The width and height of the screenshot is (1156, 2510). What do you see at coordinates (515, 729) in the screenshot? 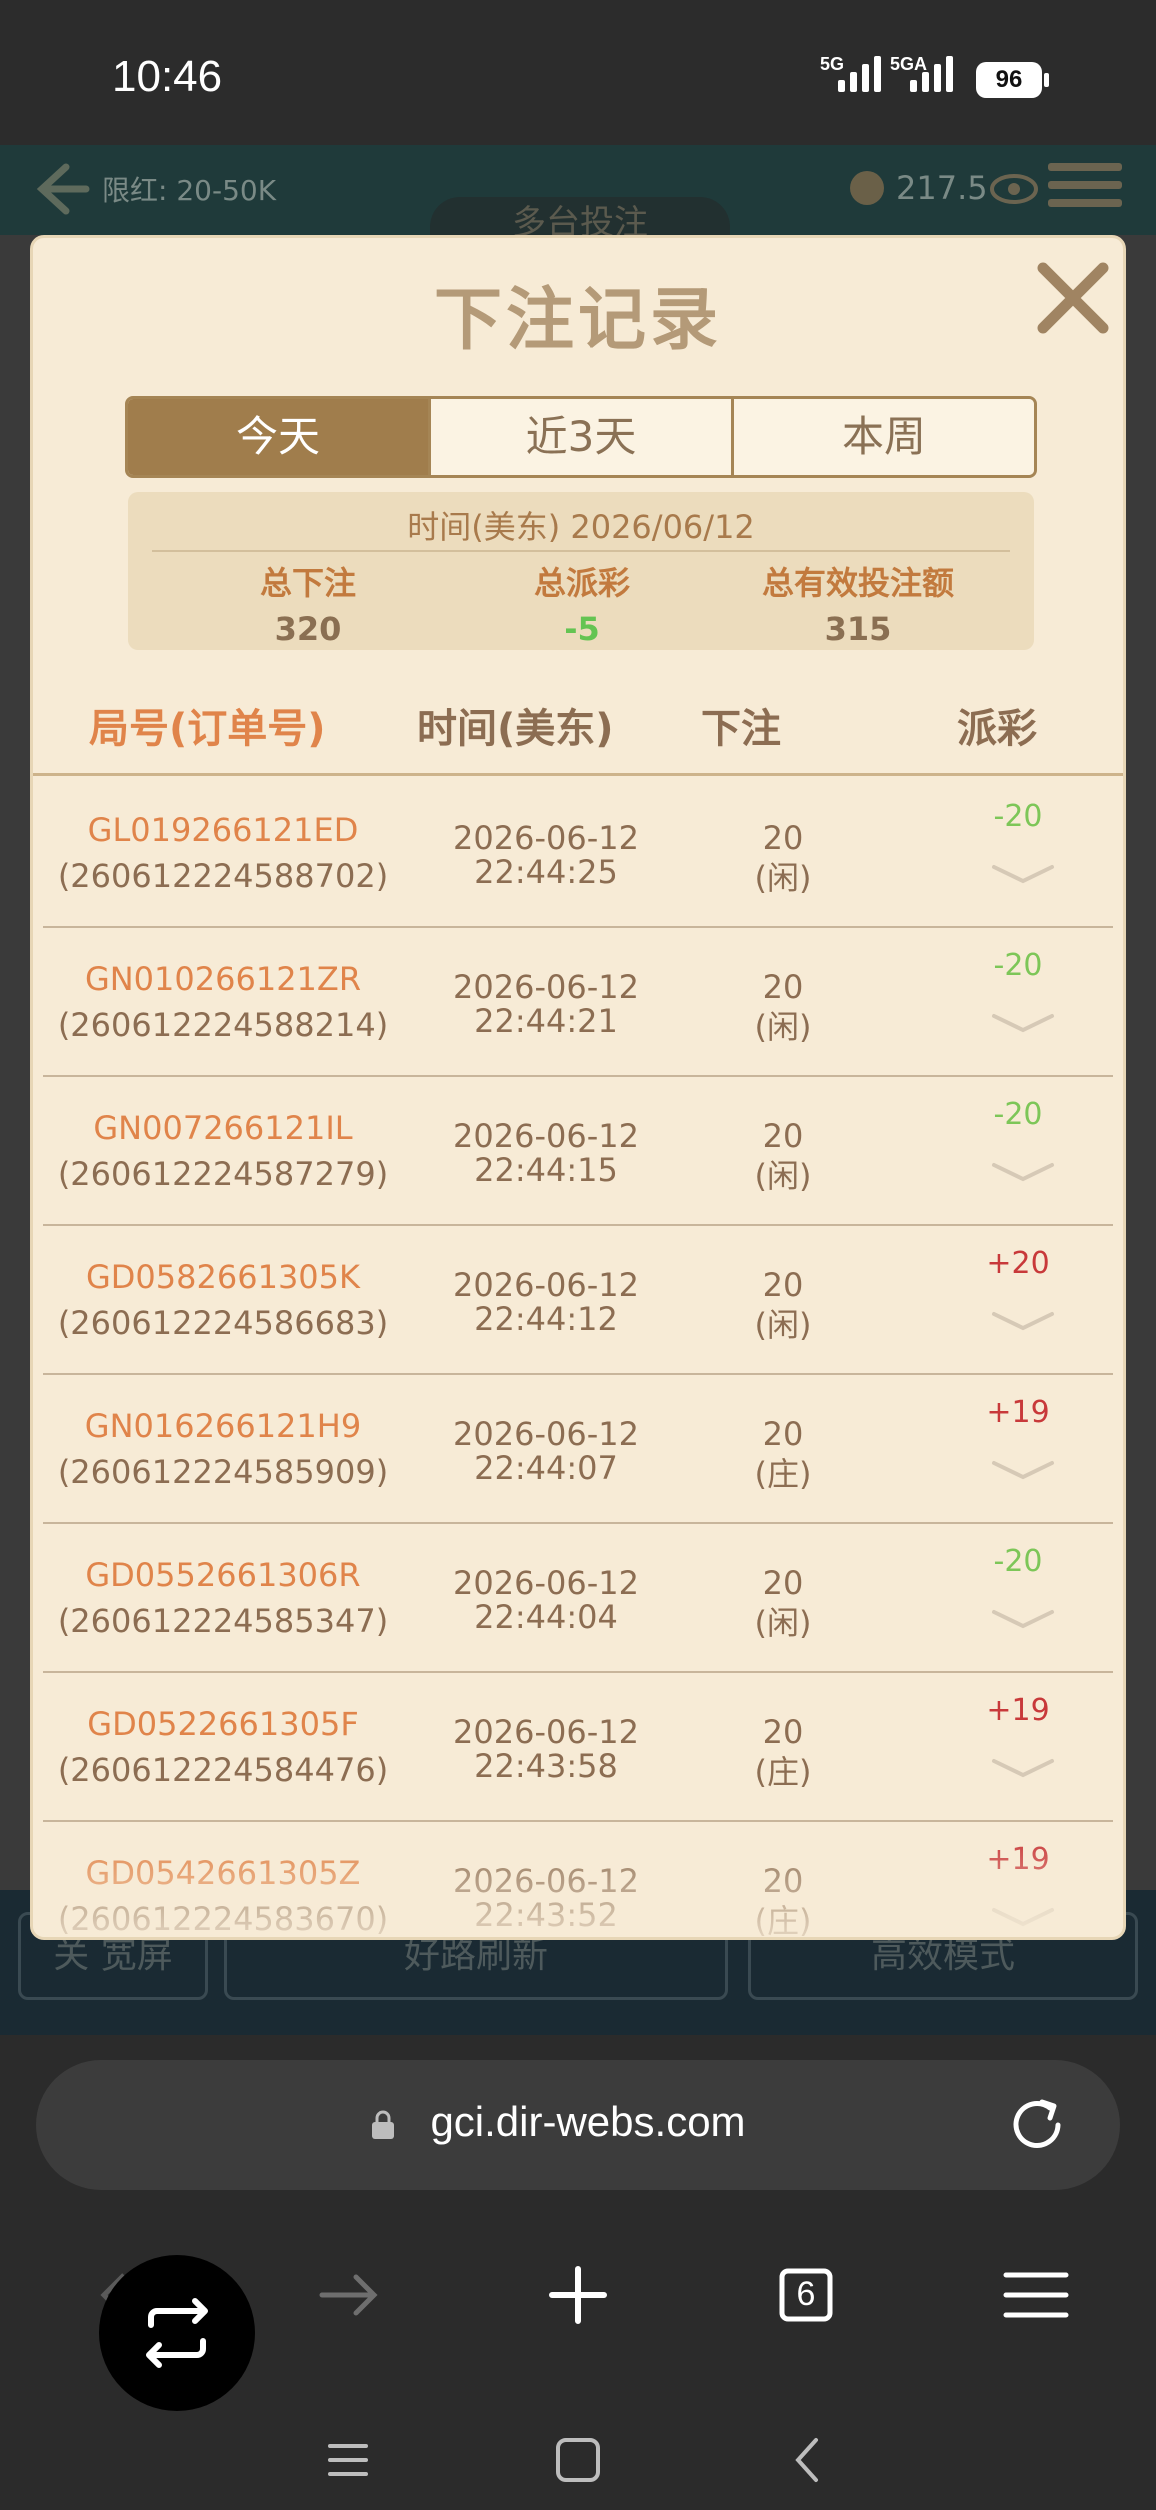
I see `column-time: 时间(美东)` at bounding box center [515, 729].